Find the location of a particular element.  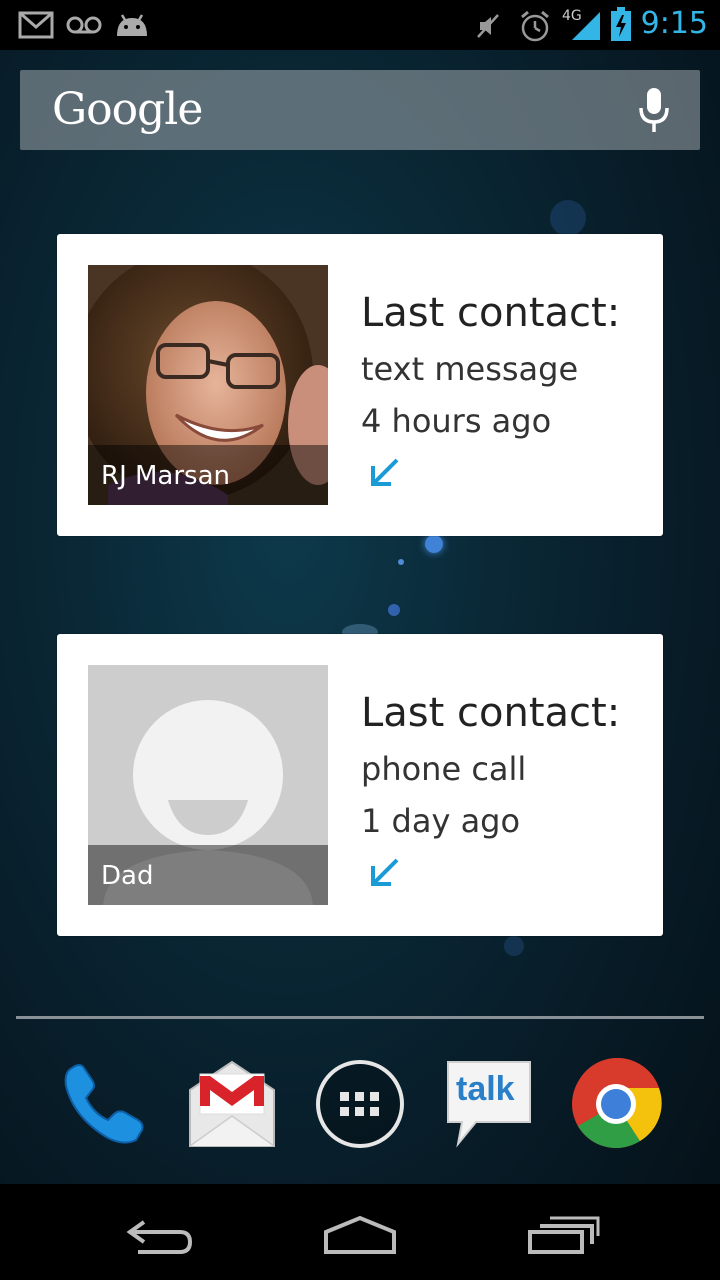

gmail-icon is located at coordinates (232, 1104).